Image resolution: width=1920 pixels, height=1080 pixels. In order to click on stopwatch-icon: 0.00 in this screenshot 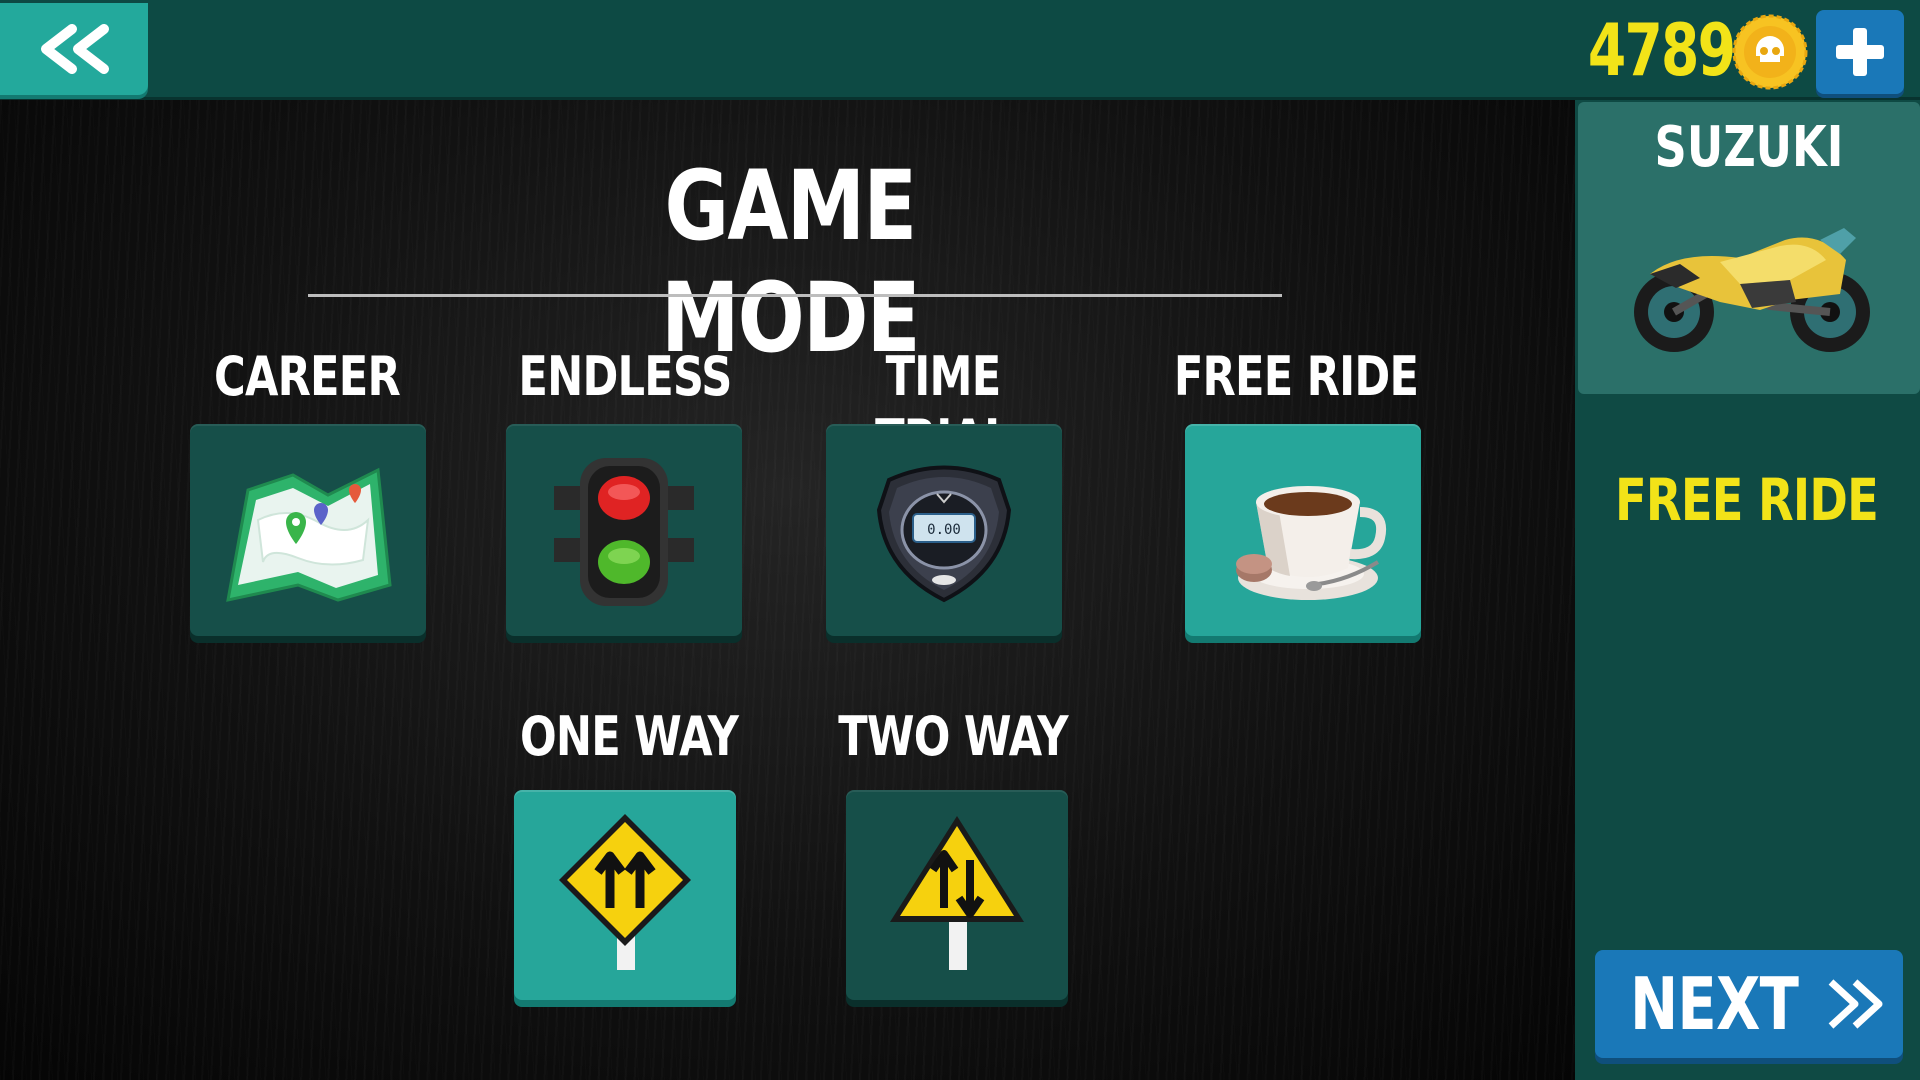, I will do `click(944, 534)`.